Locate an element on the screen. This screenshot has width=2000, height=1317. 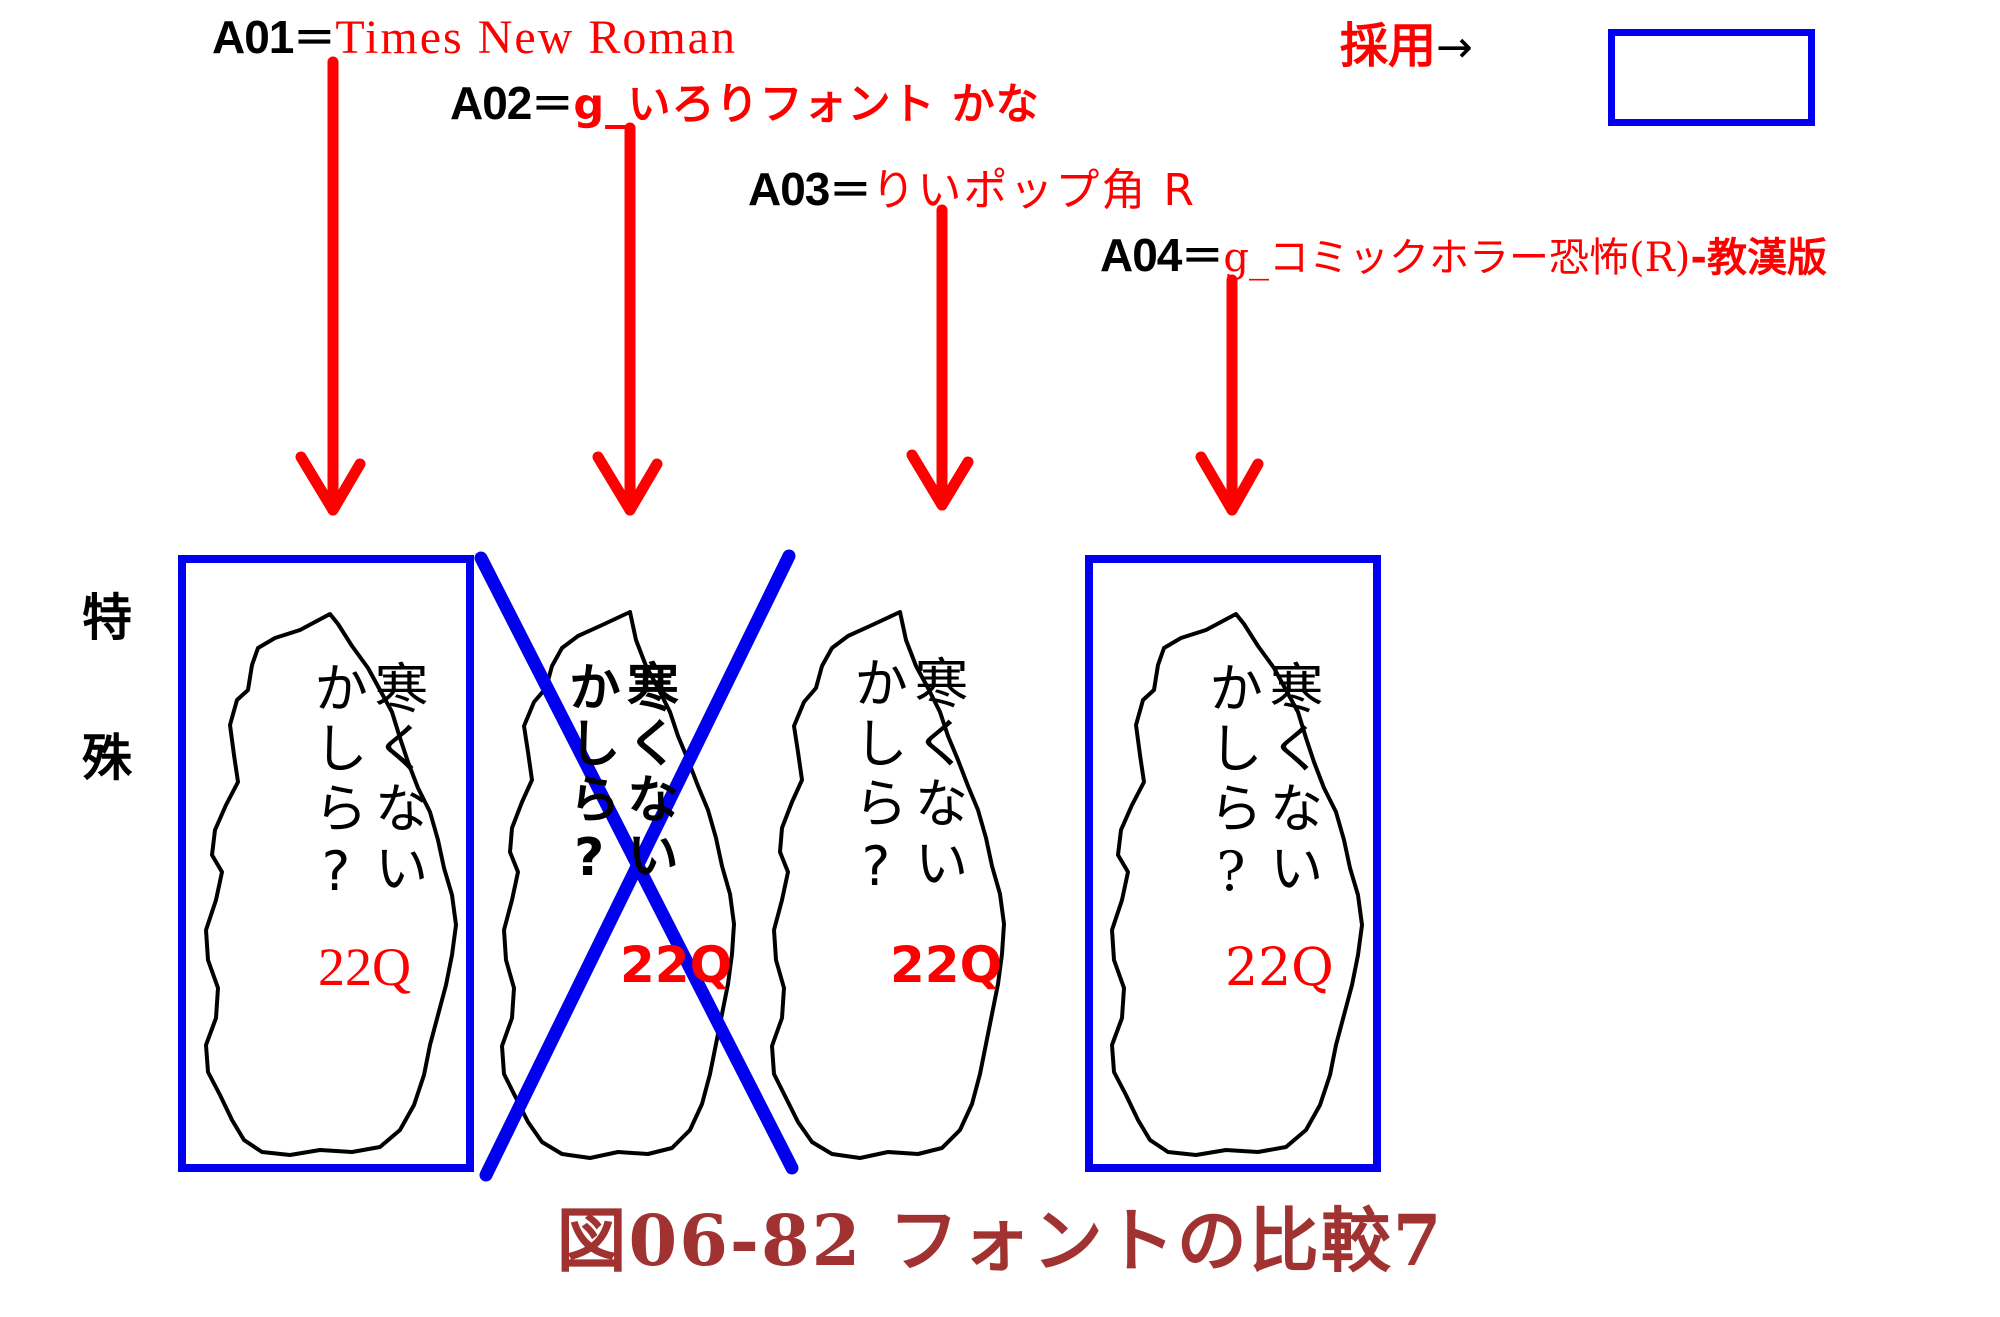
legend-fontname-a02: g_いろりフォント かな is located at coordinates (806, 105).